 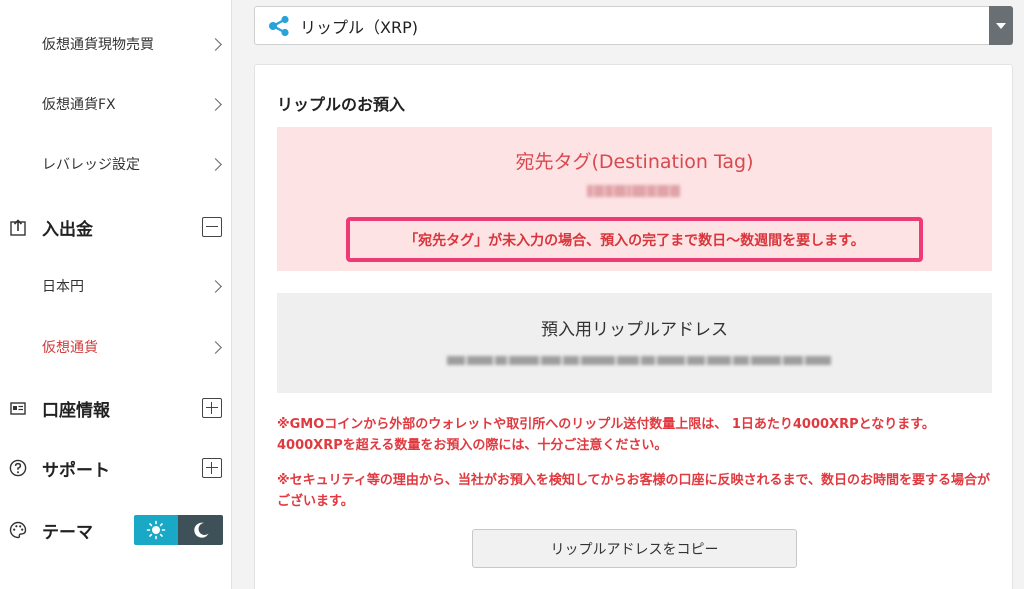 I want to click on deposit-address-value-redacted, so click(x=639, y=360).